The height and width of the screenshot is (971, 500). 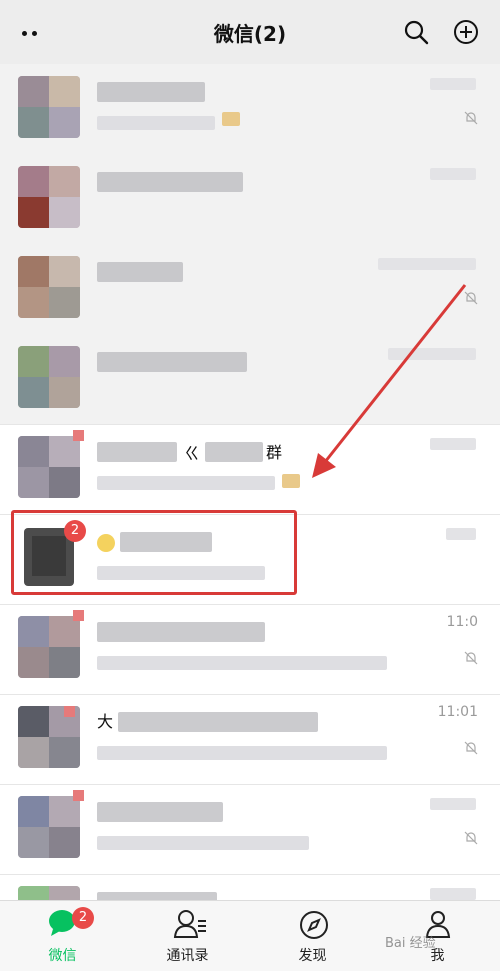 What do you see at coordinates (250, 739) in the screenshot?
I see `chat-item: 大 11:01` at bounding box center [250, 739].